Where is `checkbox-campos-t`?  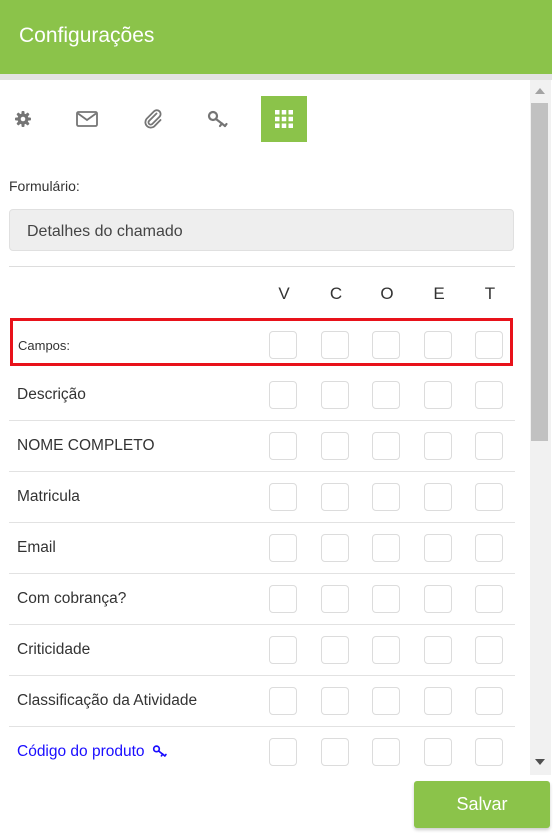
checkbox-campos-t is located at coordinates (489, 345).